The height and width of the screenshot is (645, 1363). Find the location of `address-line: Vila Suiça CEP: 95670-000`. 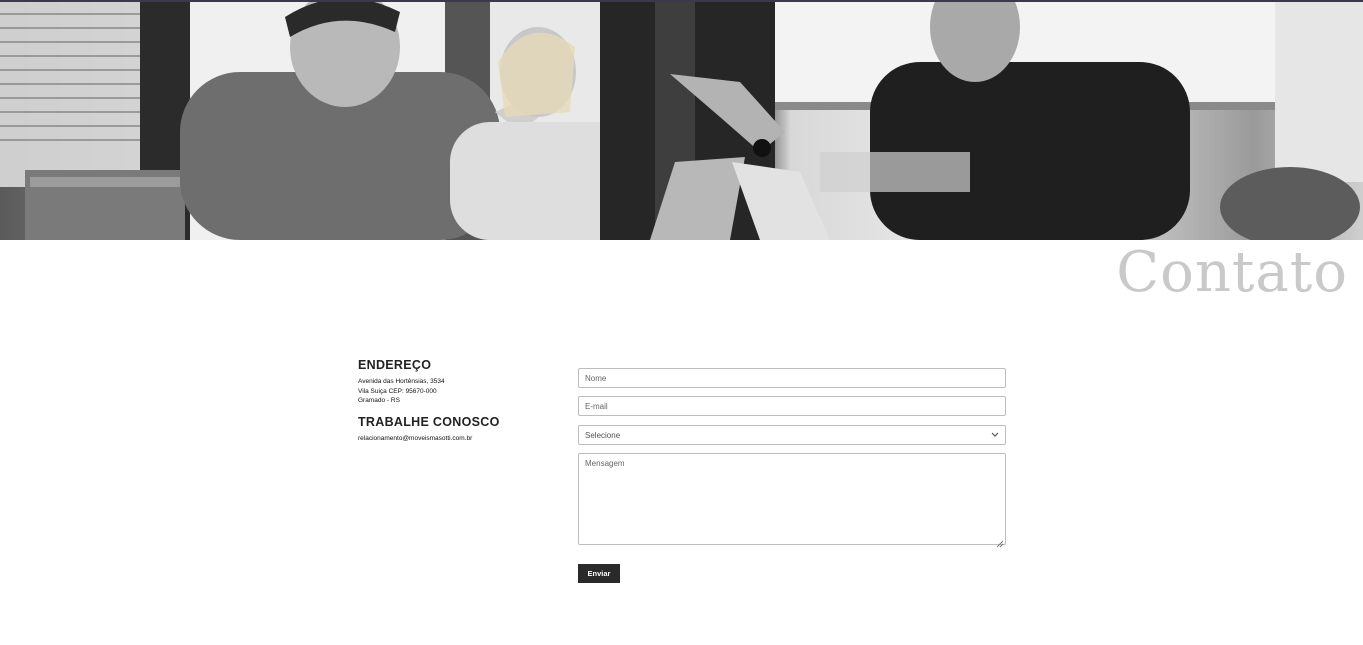

address-line: Vila Suiça CEP: 95670-000 is located at coordinates (397, 391).